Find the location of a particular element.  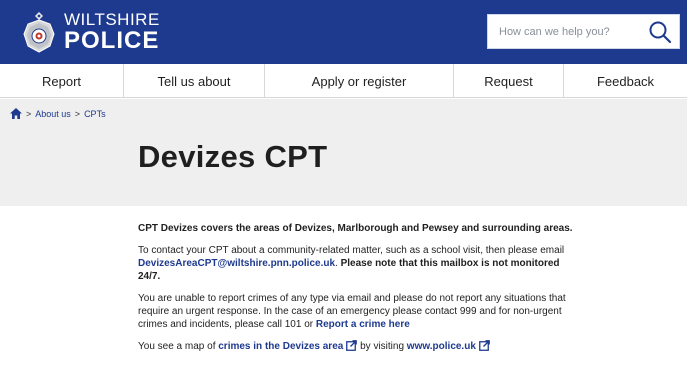

search-button is located at coordinates (660, 32).